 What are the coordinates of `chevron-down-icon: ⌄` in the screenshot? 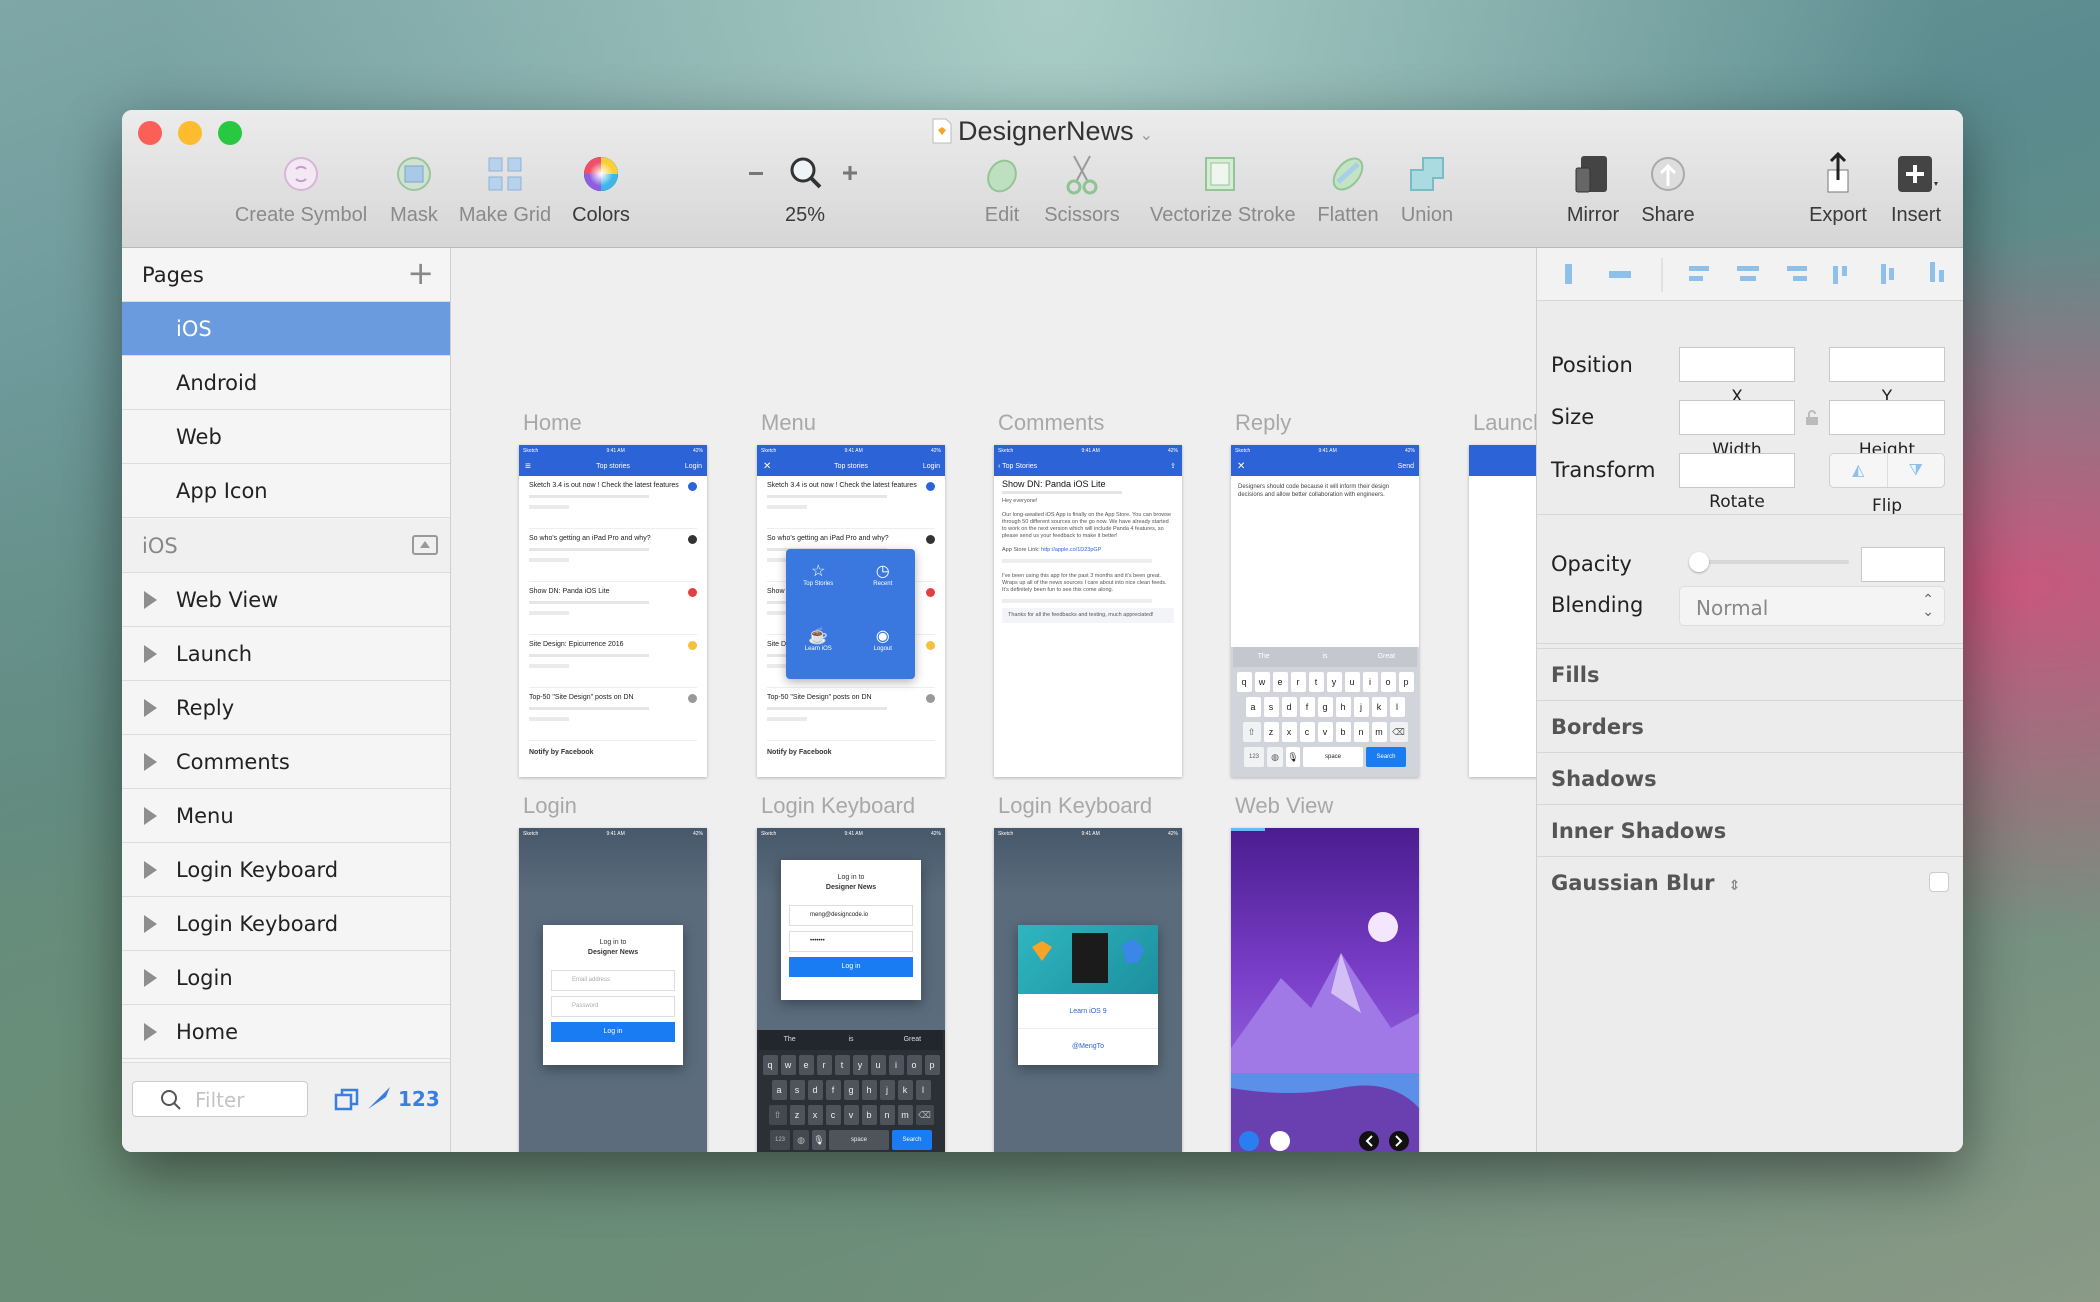 It's located at (1146, 135).